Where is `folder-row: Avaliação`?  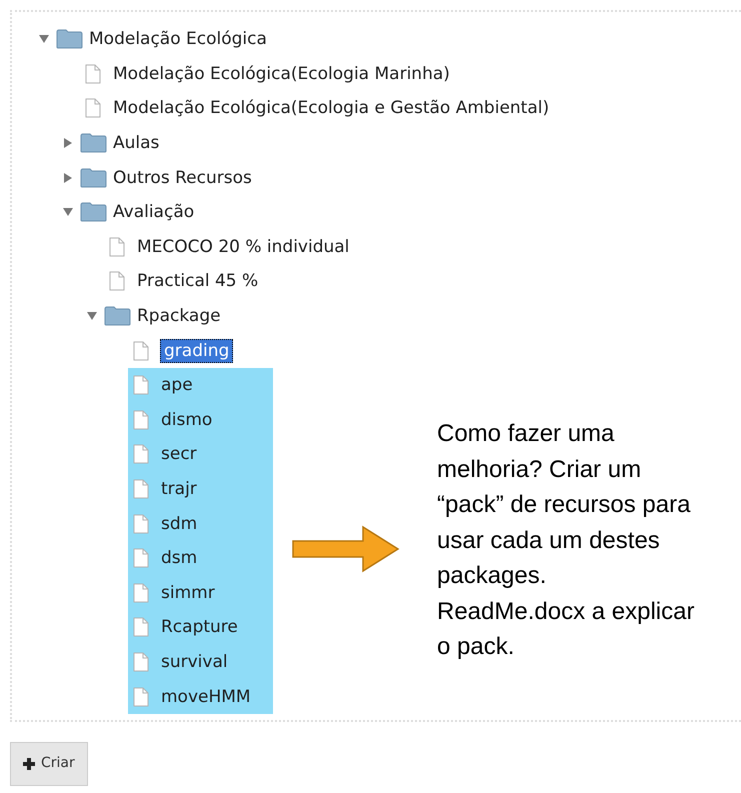 folder-row: Avaliação is located at coordinates (138, 212).